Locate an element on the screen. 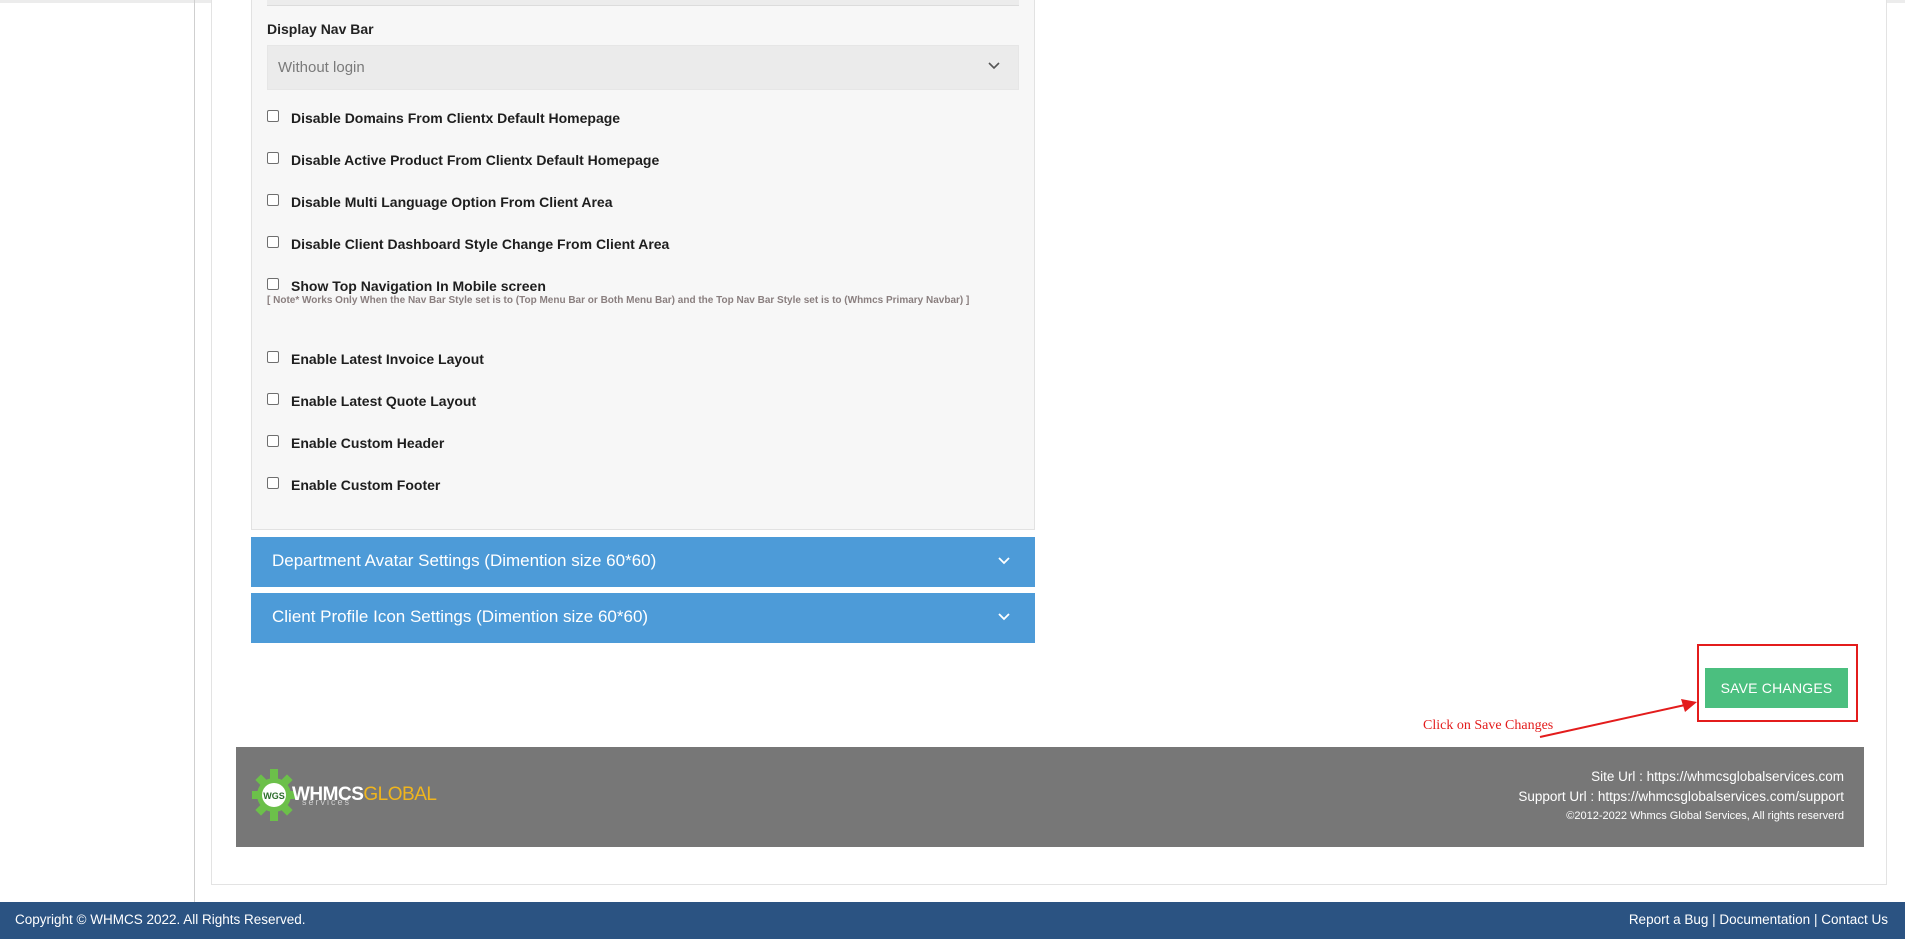  display-nav-bar-value: Without login is located at coordinates (321, 67).